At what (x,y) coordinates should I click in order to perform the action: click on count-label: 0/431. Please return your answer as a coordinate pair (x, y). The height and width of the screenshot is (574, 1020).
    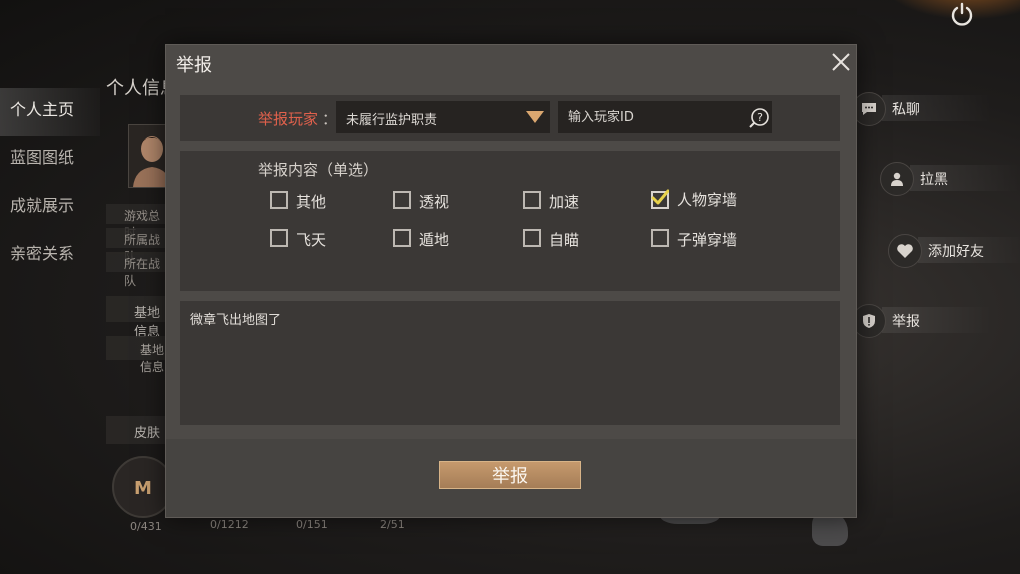
    Looking at the image, I should click on (146, 526).